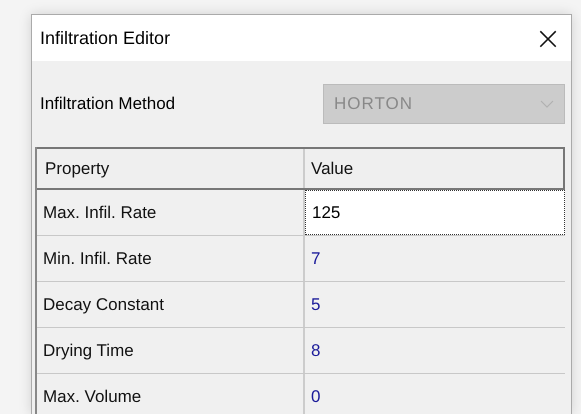  Describe the element at coordinates (171, 304) in the screenshot. I see `property-cell: Decay Constant` at that location.